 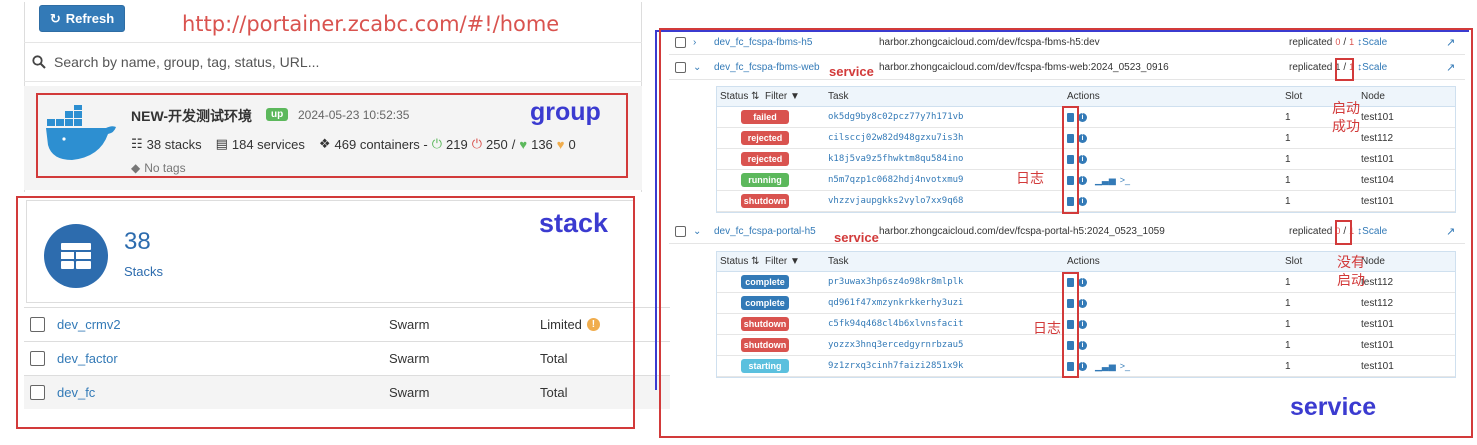 I want to click on services-border-left, so click(x=656, y=210).